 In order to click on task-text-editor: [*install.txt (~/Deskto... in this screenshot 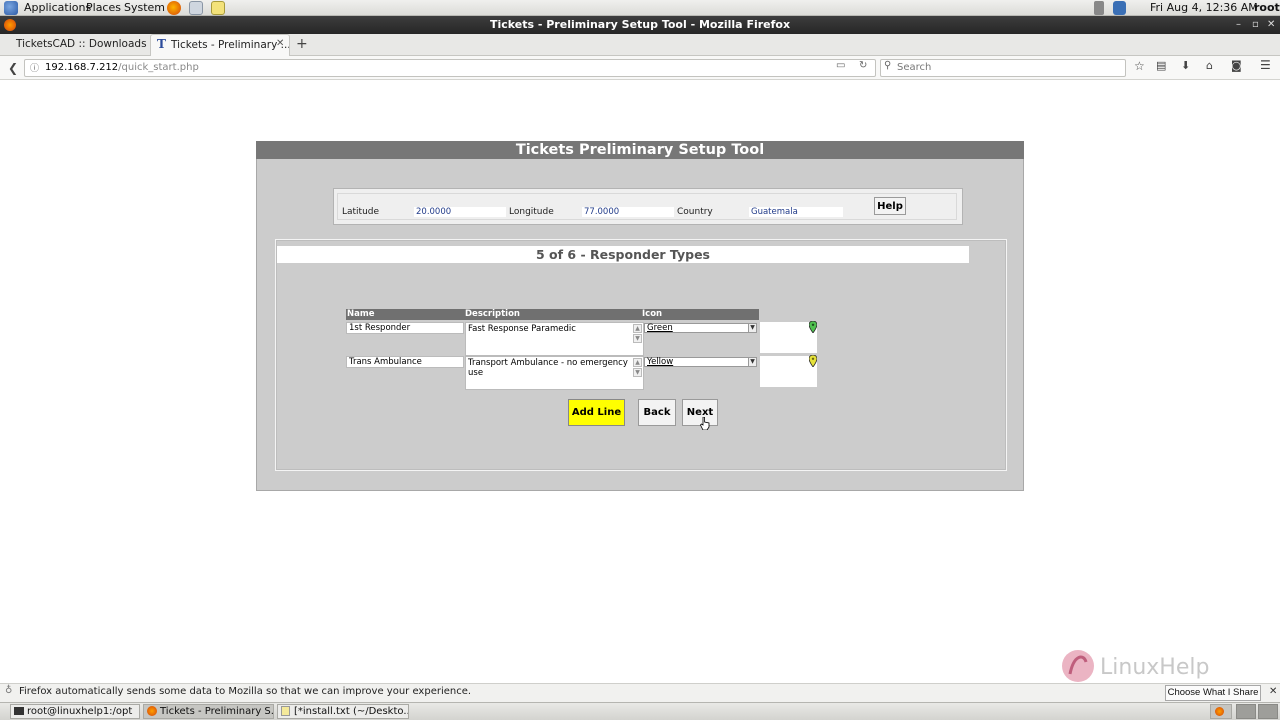, I will do `click(343, 711)`.